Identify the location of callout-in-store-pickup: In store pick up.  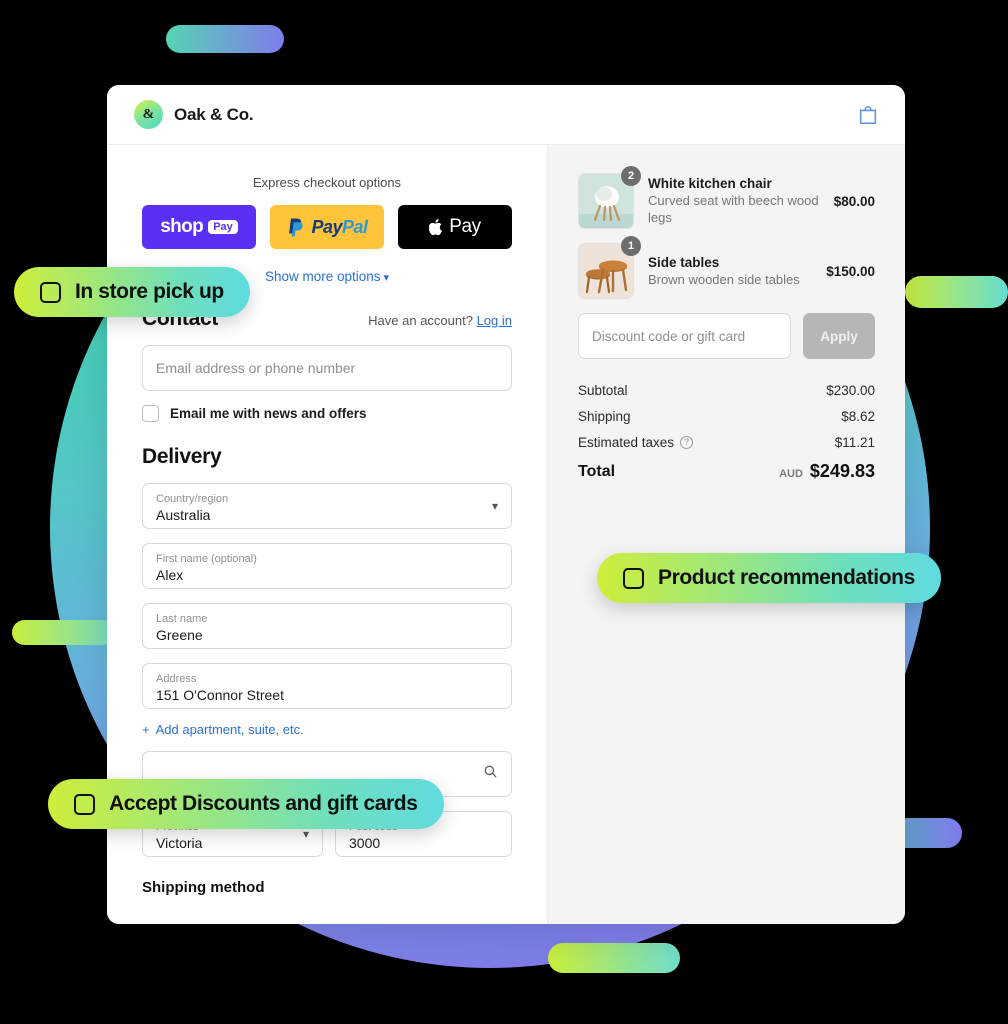
(132, 292).